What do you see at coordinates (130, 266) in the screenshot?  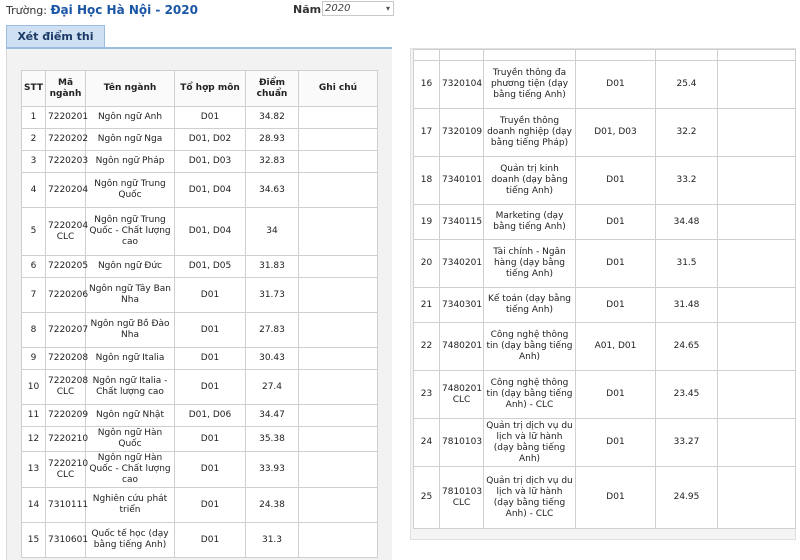 I see `cell-name: Ngôn ngữ Đức` at bounding box center [130, 266].